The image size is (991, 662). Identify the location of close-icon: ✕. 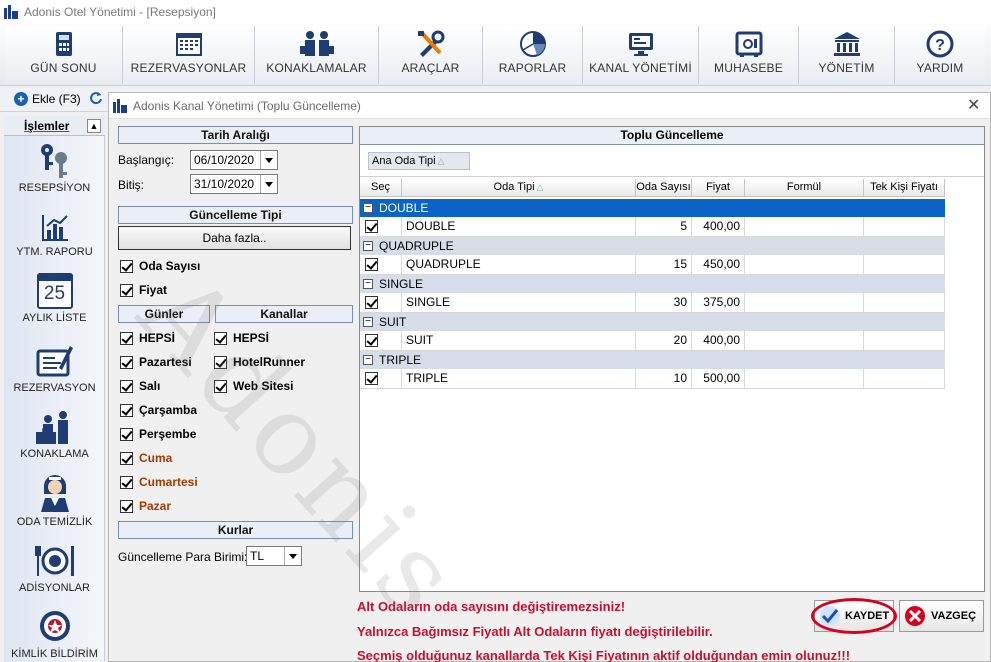
(973, 105).